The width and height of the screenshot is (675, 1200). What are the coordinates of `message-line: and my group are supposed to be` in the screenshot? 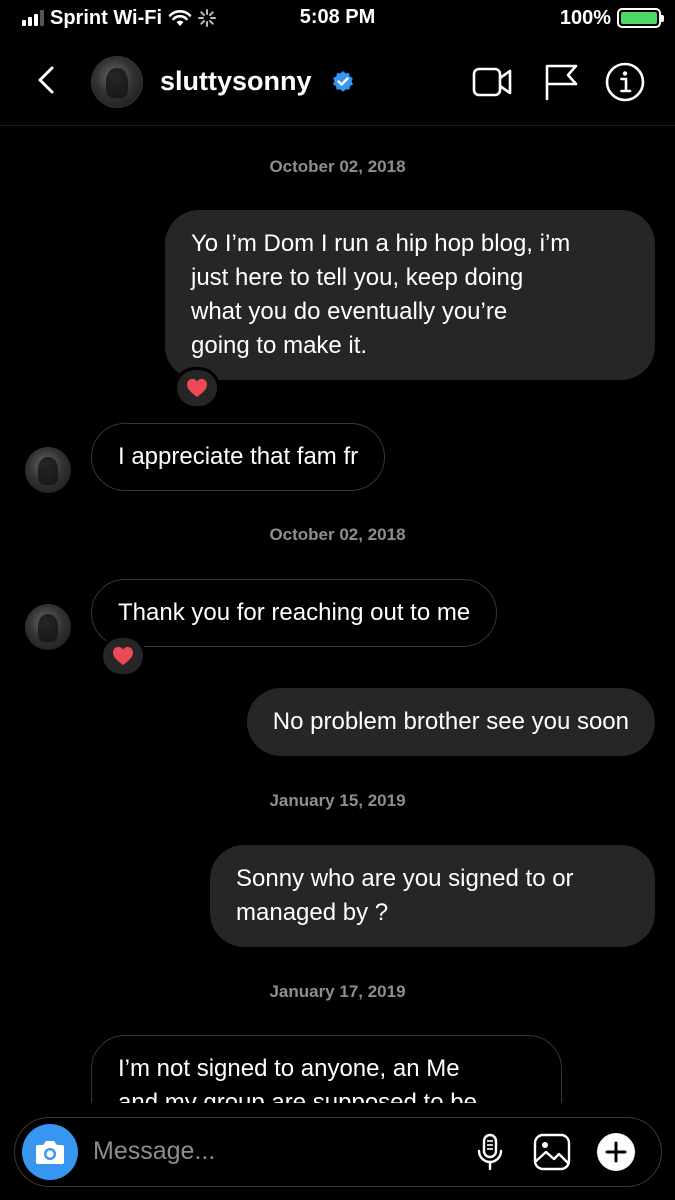 It's located at (297, 1096).